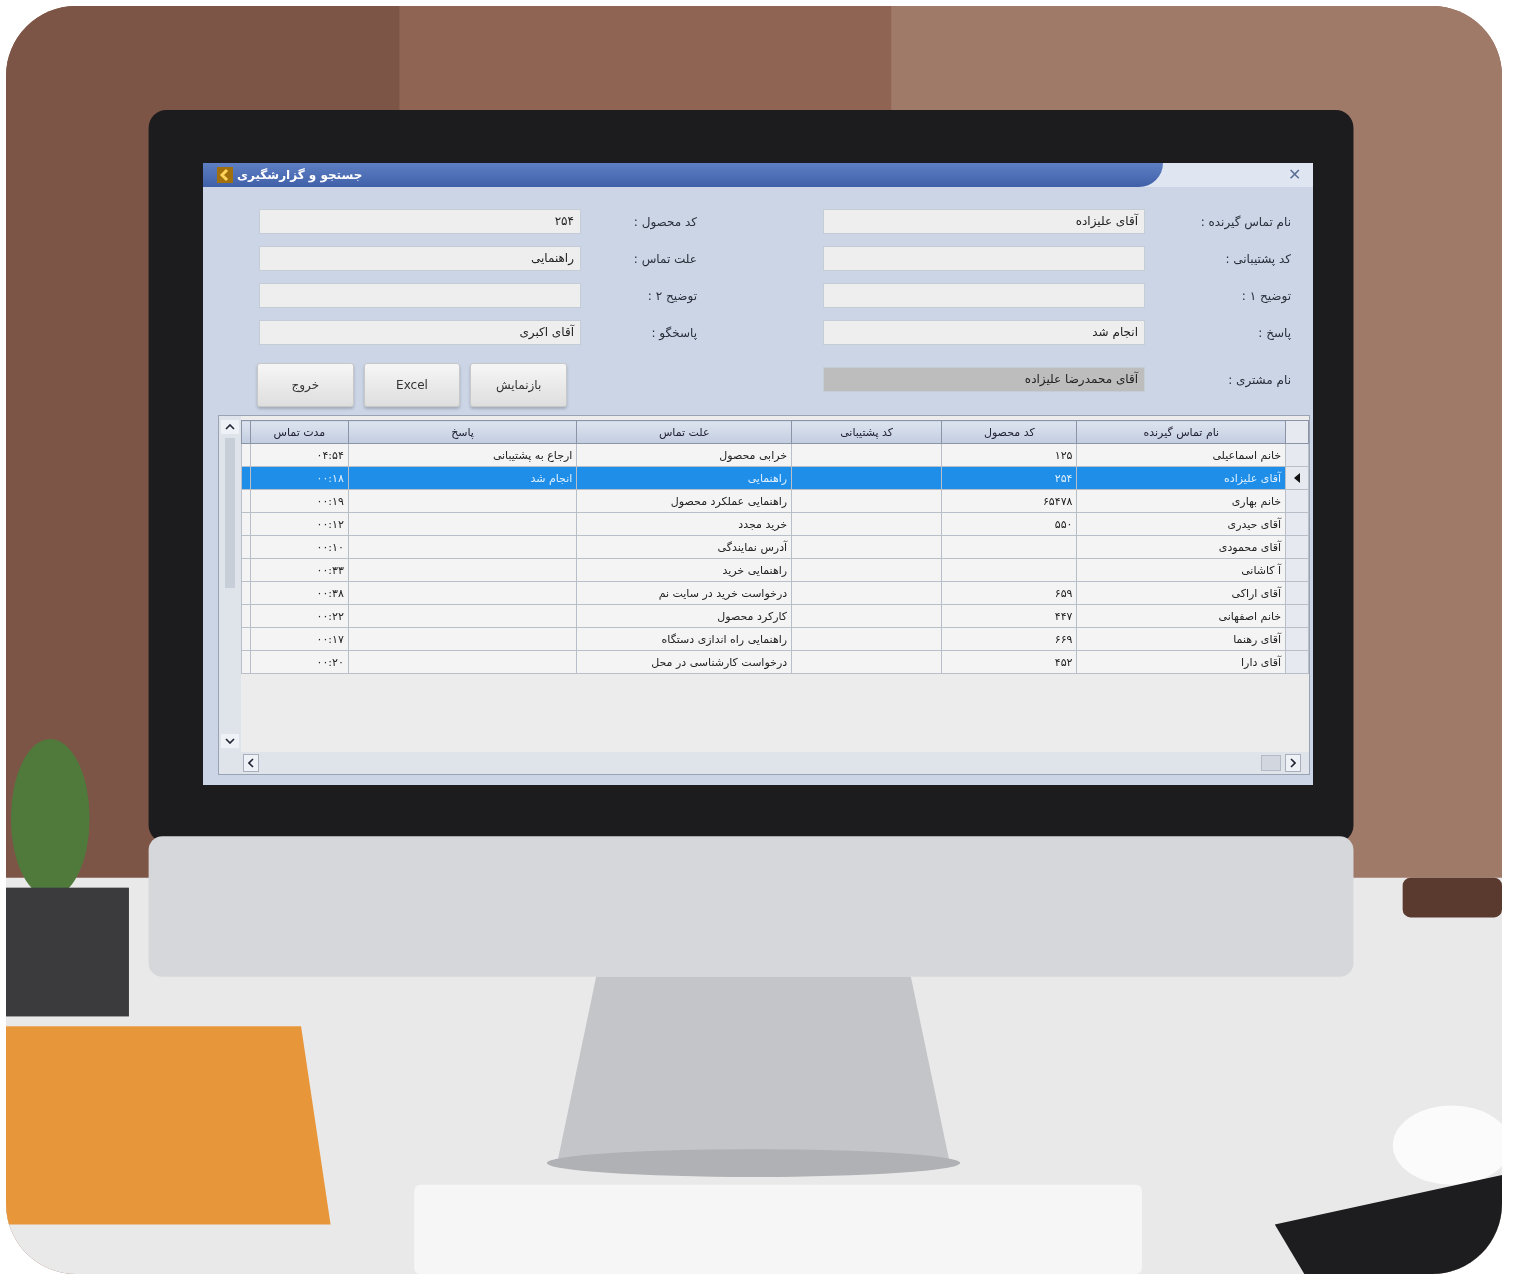  I want to click on column-header: علت تماس, so click(684, 432).